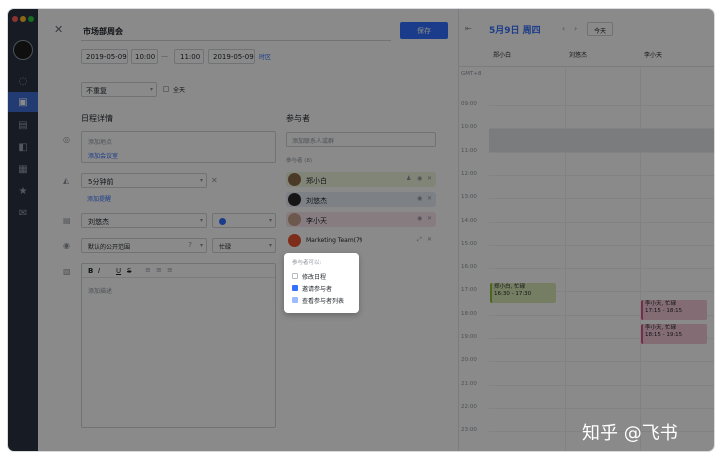  What do you see at coordinates (222, 221) in the screenshot?
I see `color-swatch` at bounding box center [222, 221].